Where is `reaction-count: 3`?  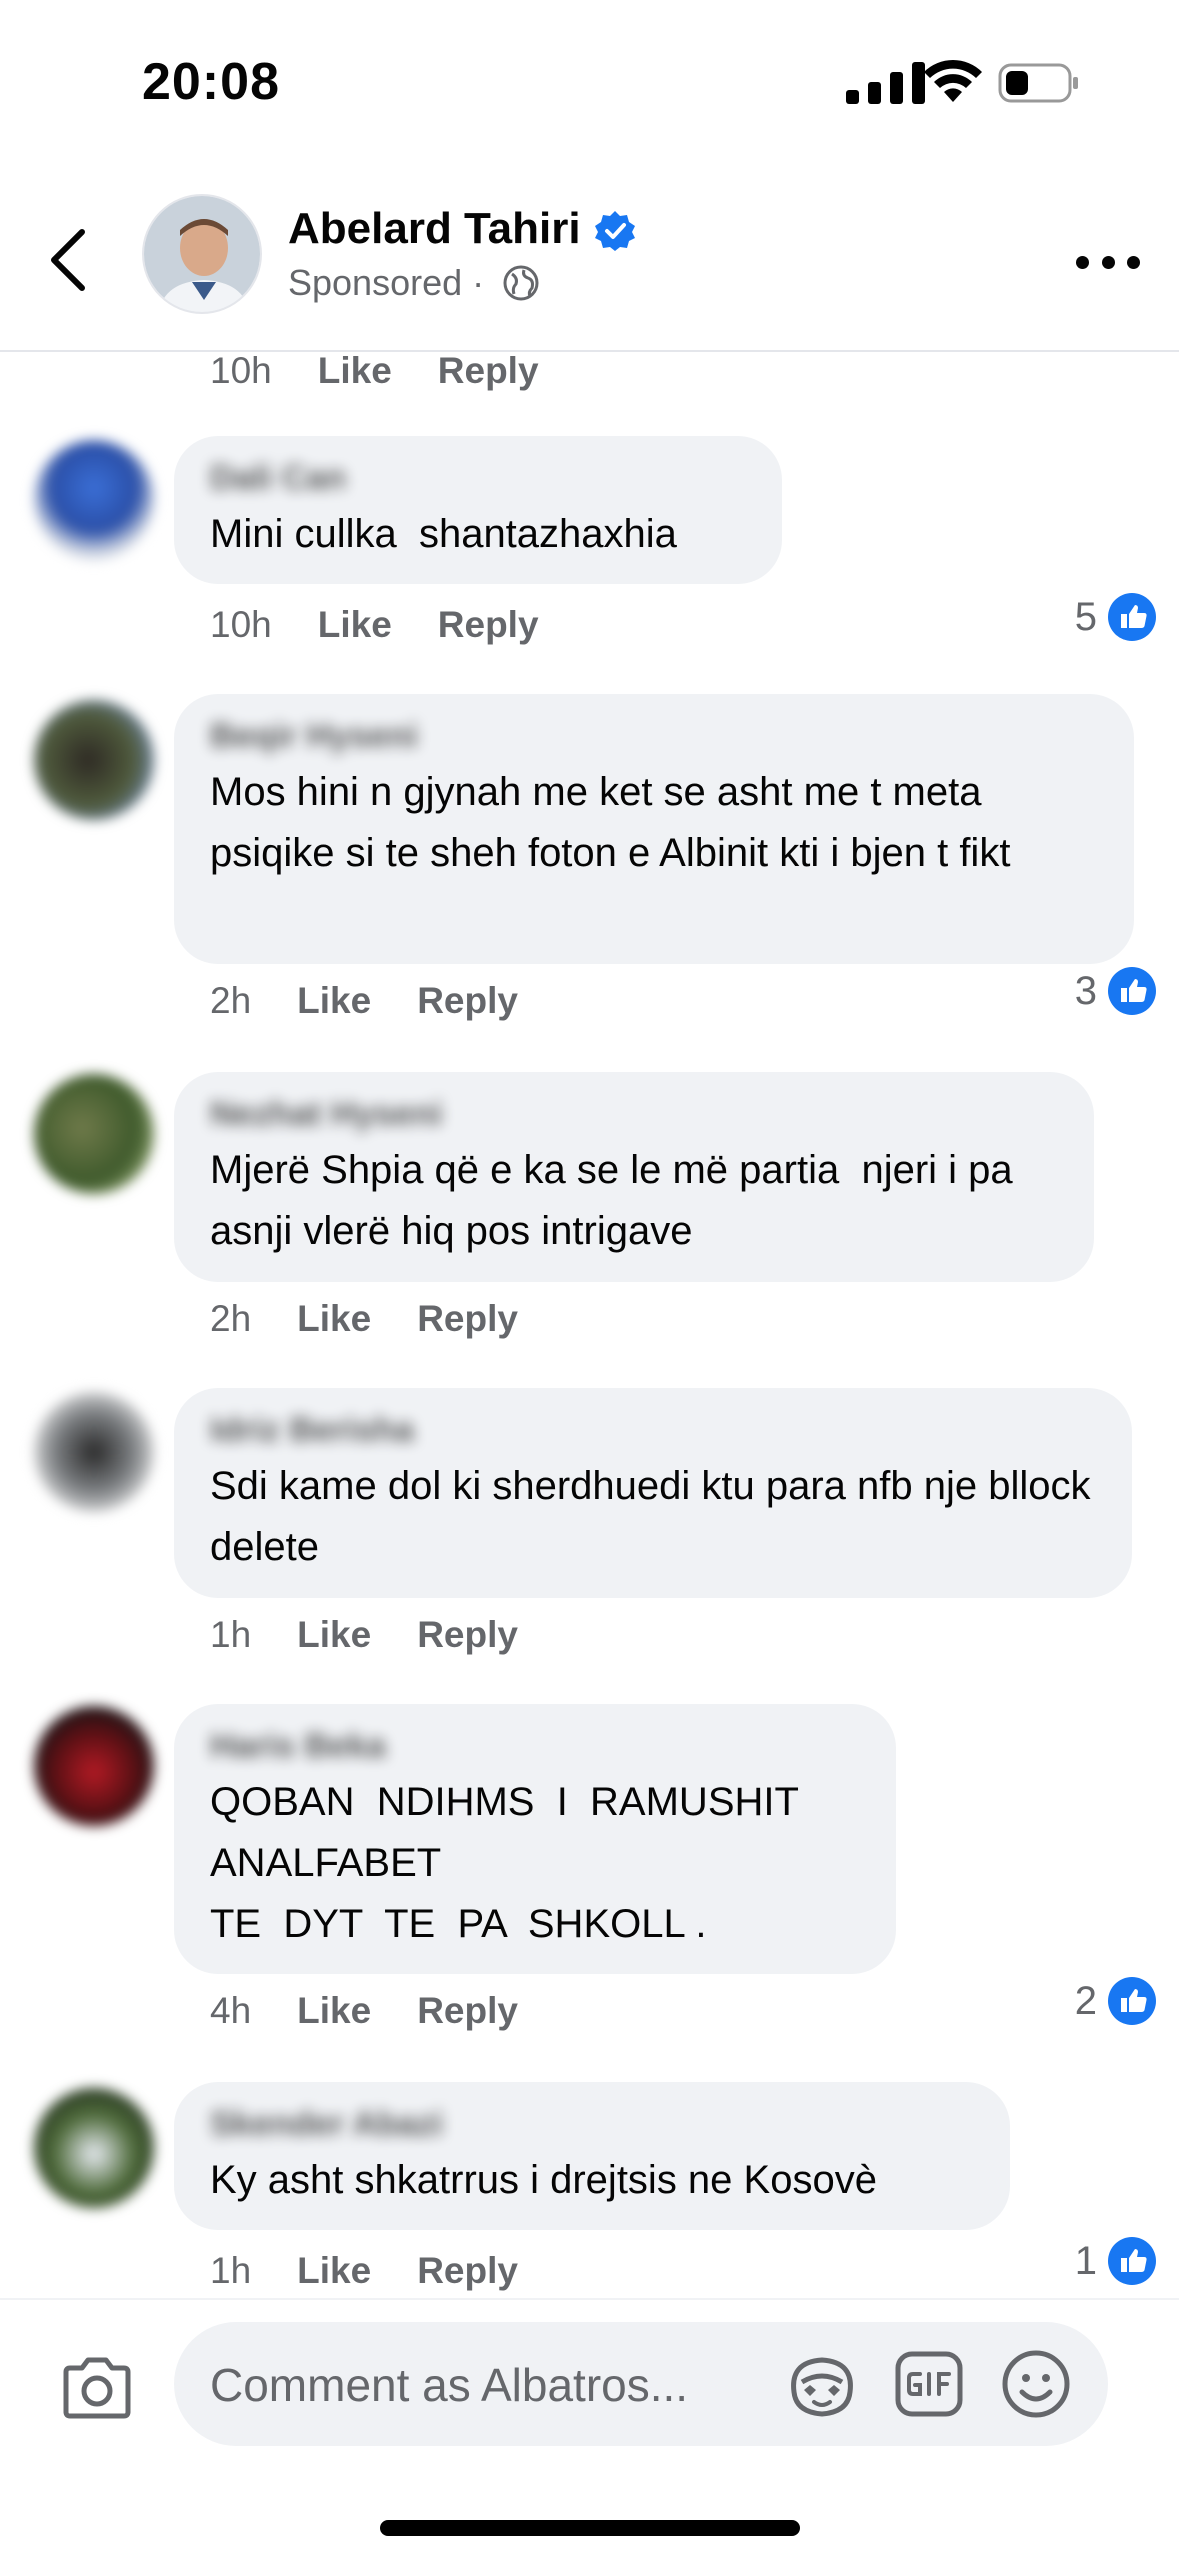 reaction-count: 3 is located at coordinates (1116, 991).